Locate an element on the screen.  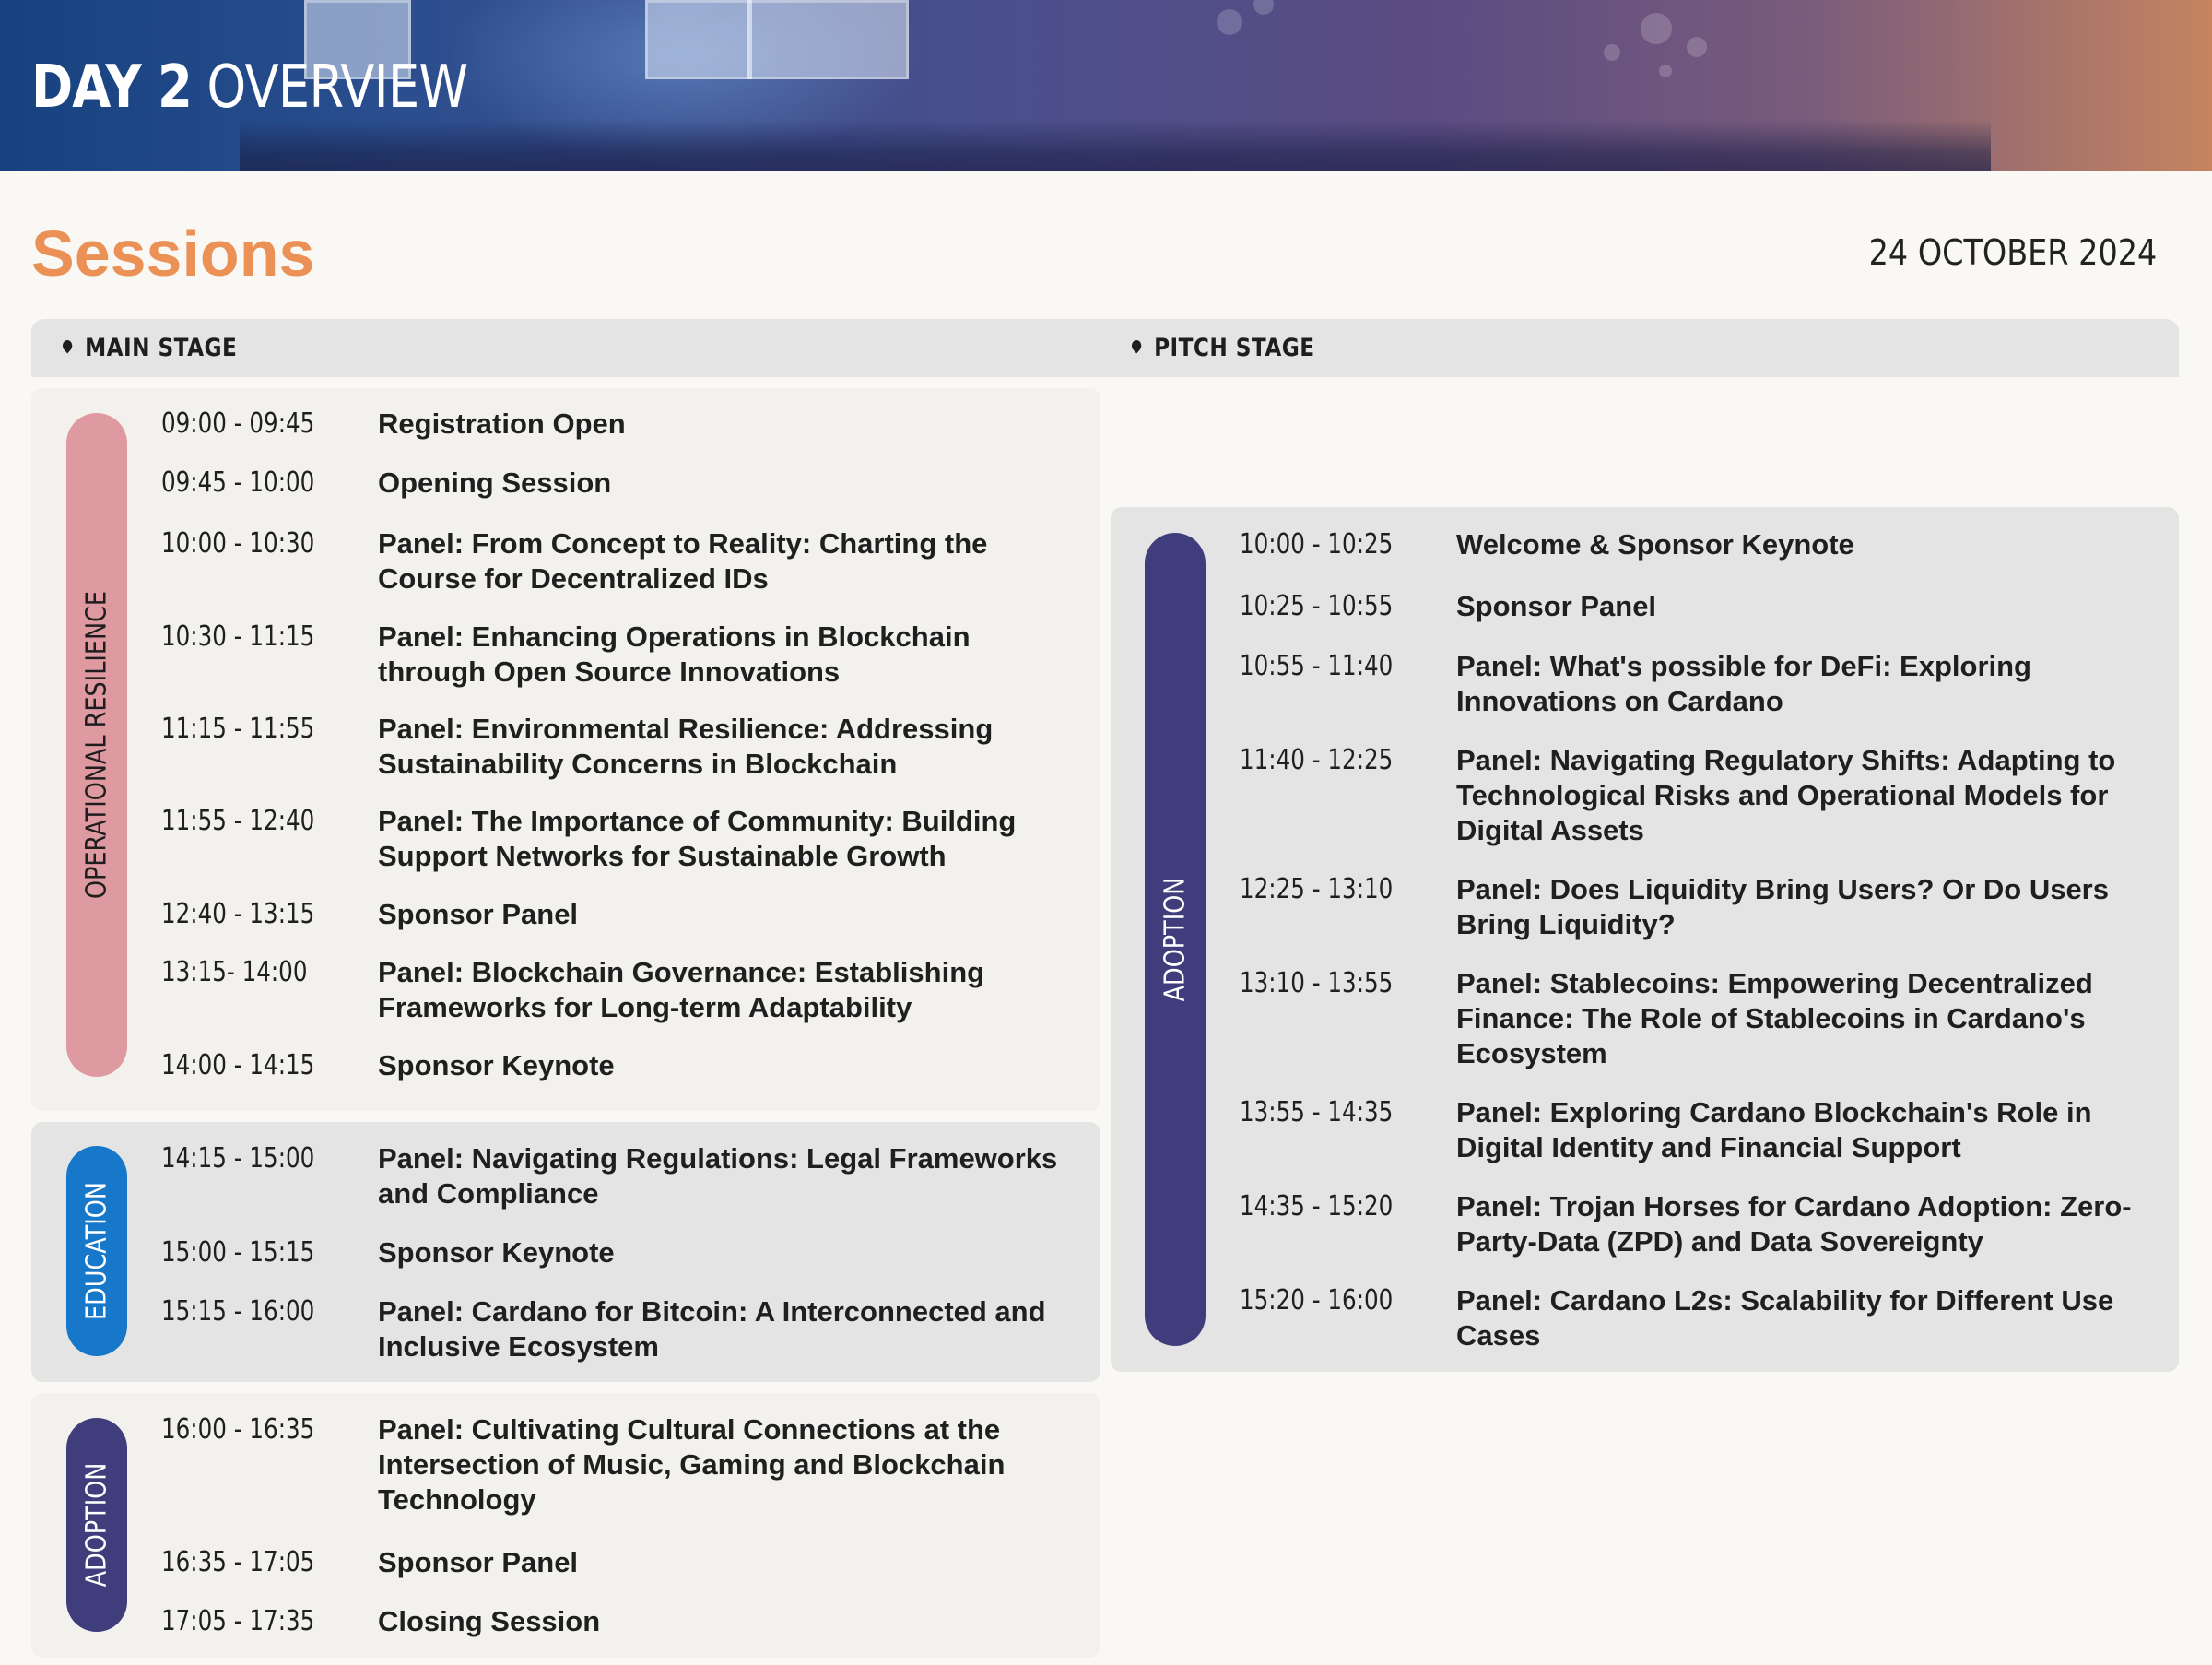
session-time: 14:15 - 15:00 is located at coordinates (238, 1158).